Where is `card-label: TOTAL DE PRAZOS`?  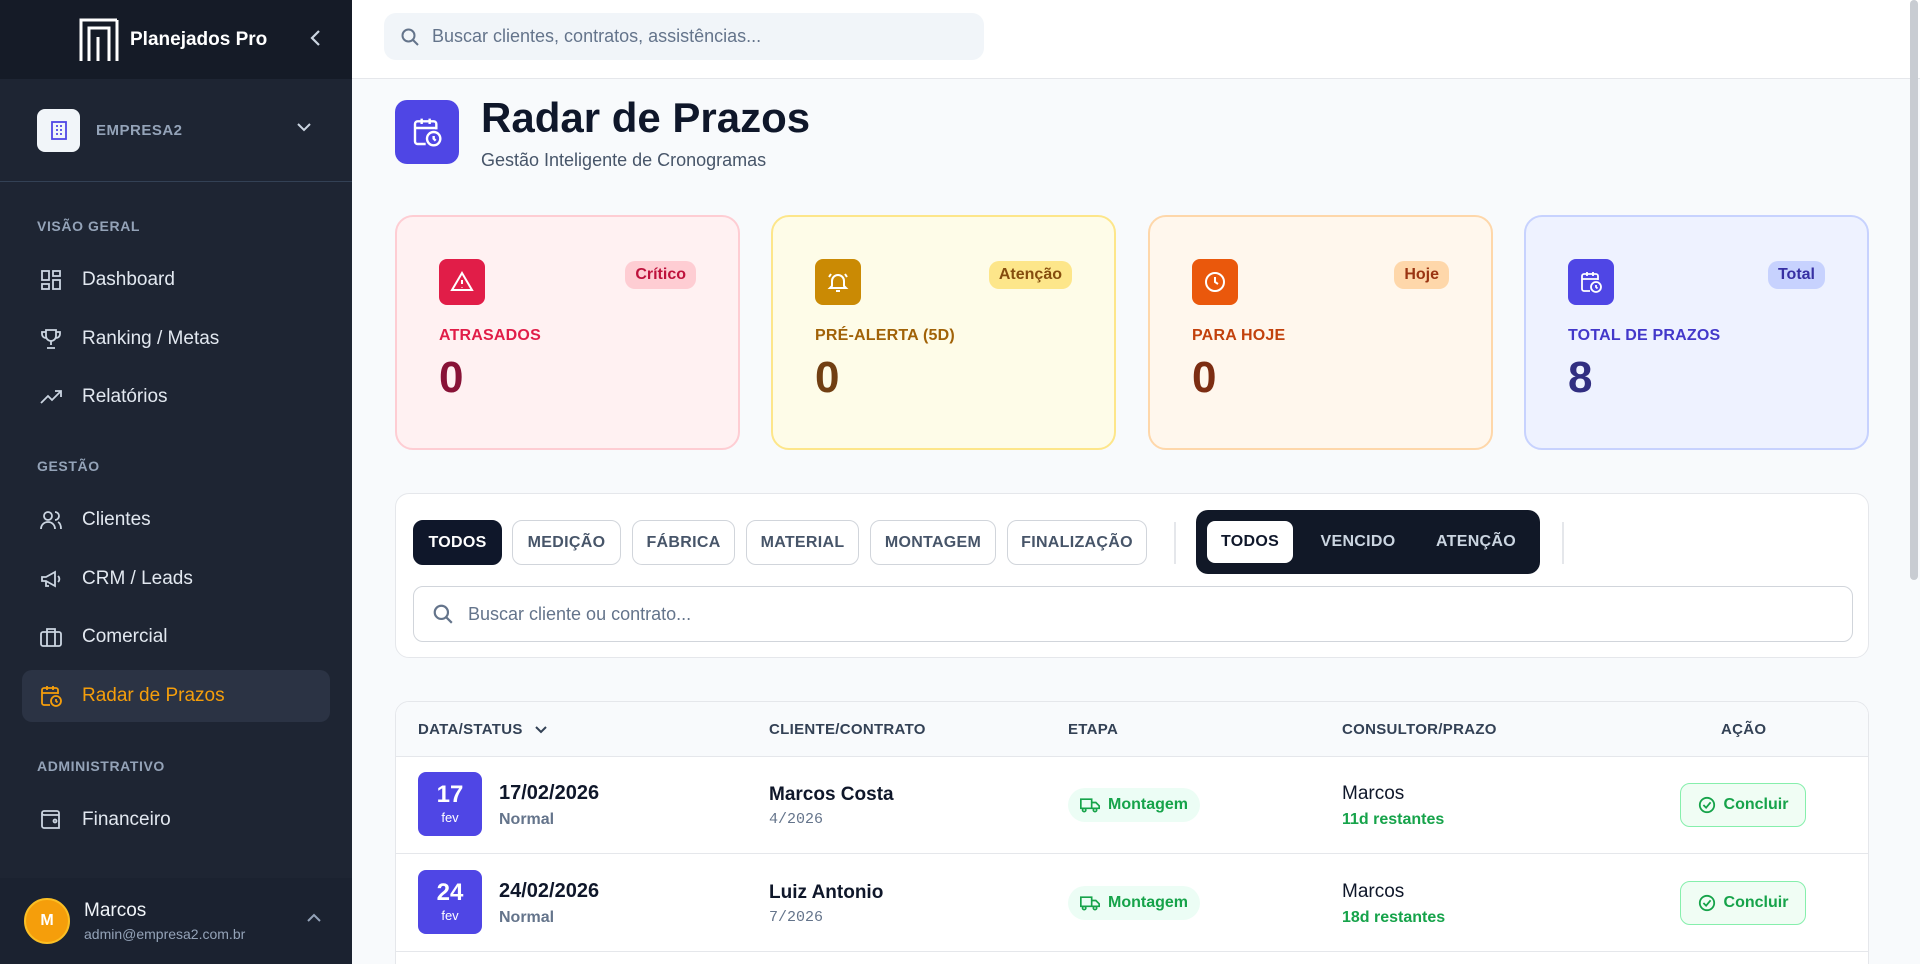 card-label: TOTAL DE PRAZOS is located at coordinates (1644, 335).